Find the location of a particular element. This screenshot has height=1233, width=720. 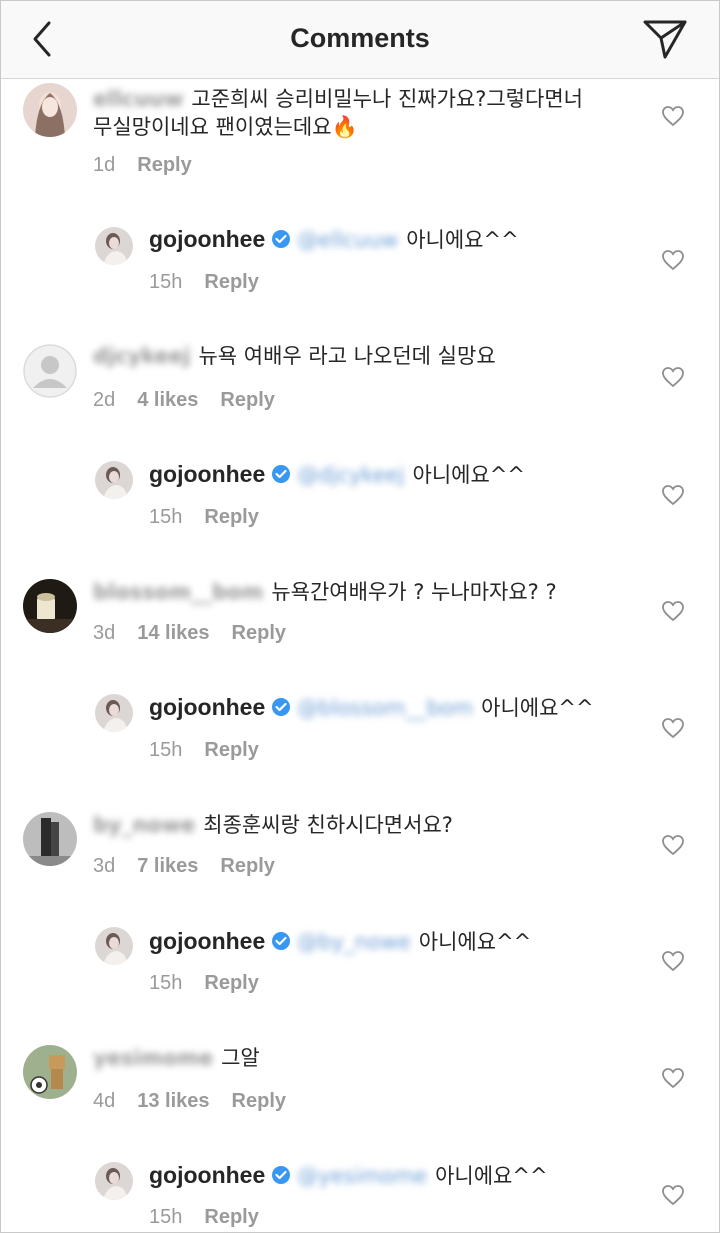

reply-text-line: gojoonhee @yesimome 아니에요^^ is located at coordinates (348, 1175).